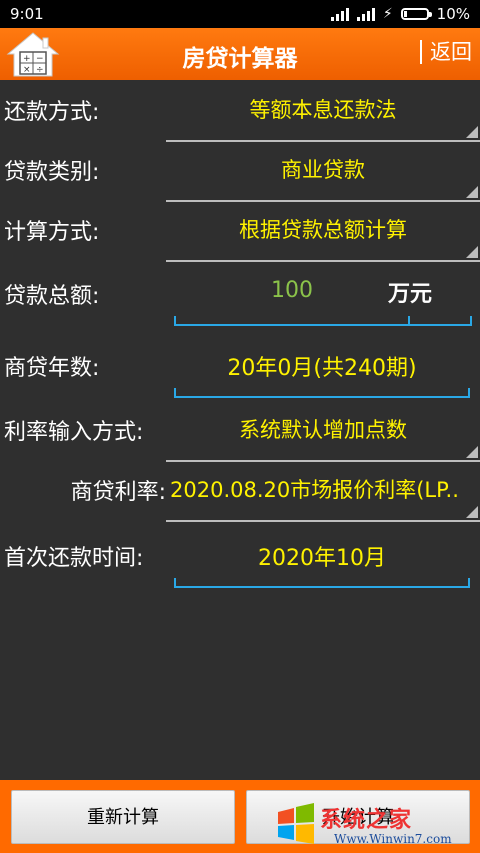 This screenshot has width=480, height=853. I want to click on row-loan-amount: 贷款总额: 100 万元, so click(240, 295).